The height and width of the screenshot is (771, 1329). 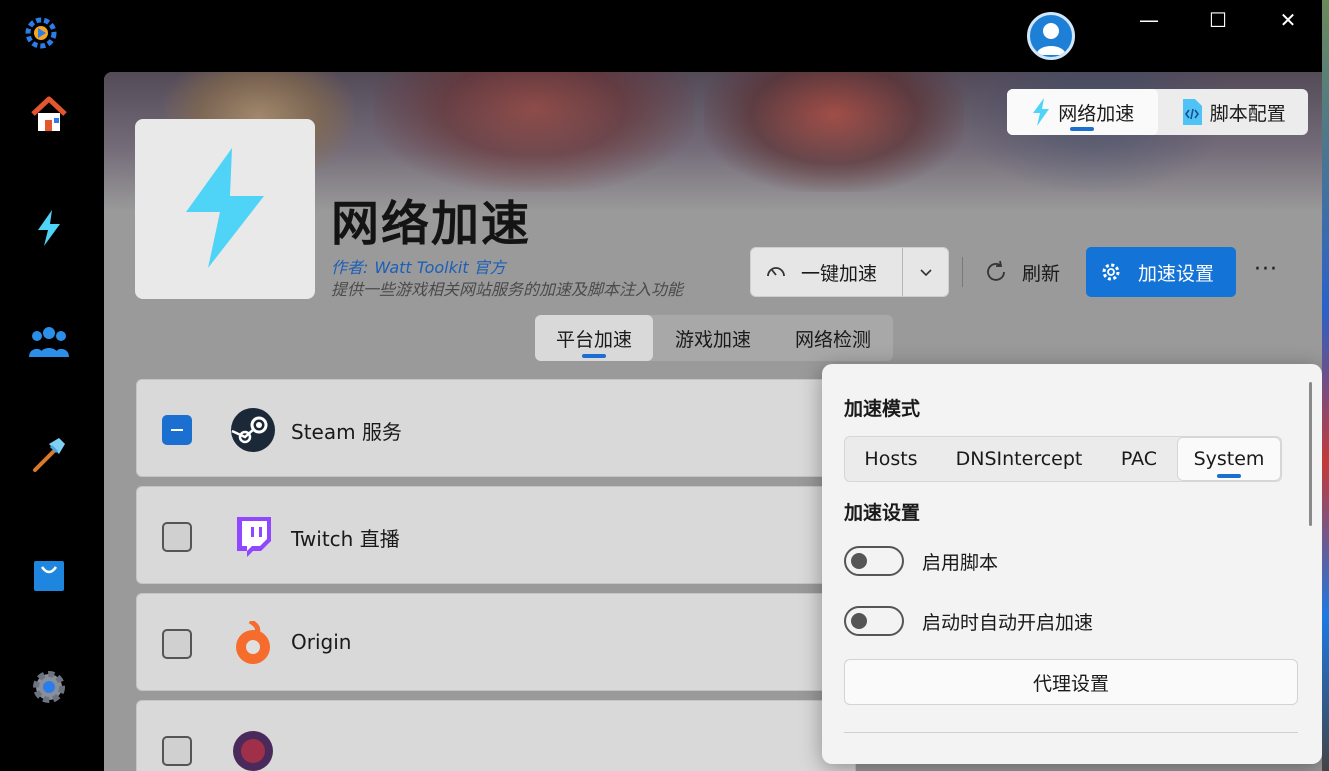 What do you see at coordinates (350, 267) in the screenshot?
I see `author-label: 作者:` at bounding box center [350, 267].